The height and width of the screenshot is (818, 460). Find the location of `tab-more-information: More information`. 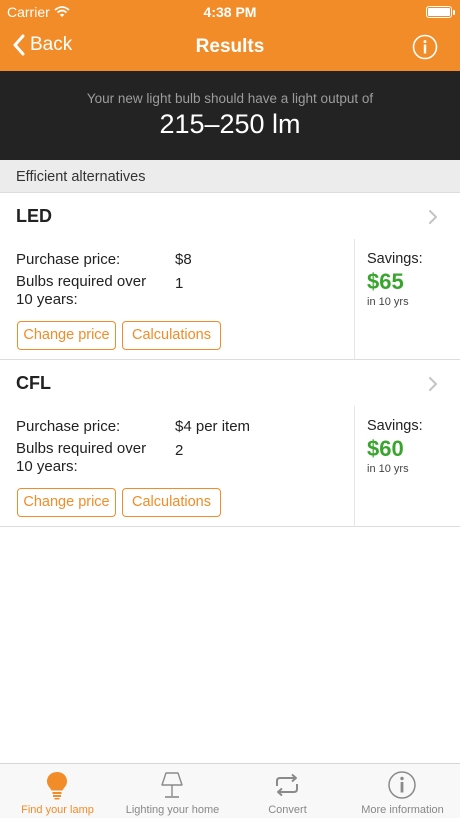

tab-more-information: More information is located at coordinates (402, 791).